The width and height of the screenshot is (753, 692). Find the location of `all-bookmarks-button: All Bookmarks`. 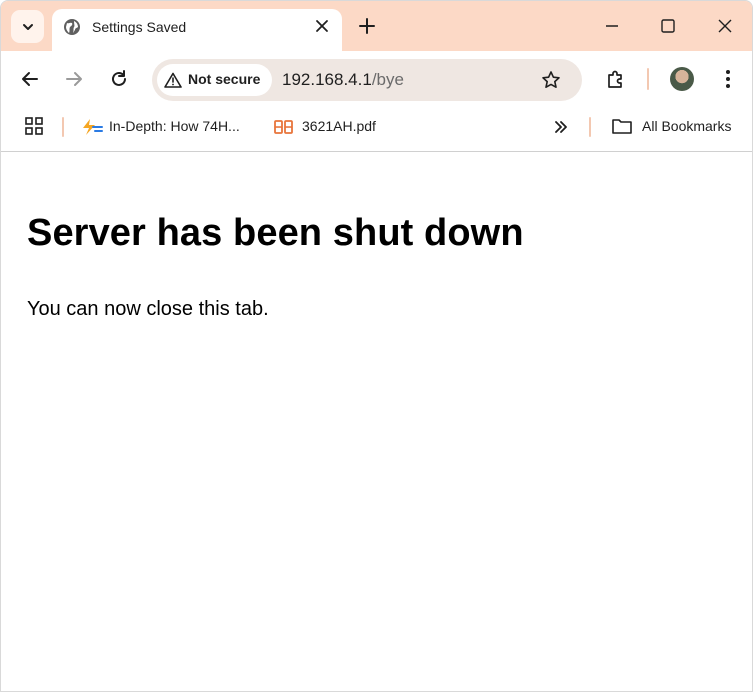

all-bookmarks-button: All Bookmarks is located at coordinates (679, 128).